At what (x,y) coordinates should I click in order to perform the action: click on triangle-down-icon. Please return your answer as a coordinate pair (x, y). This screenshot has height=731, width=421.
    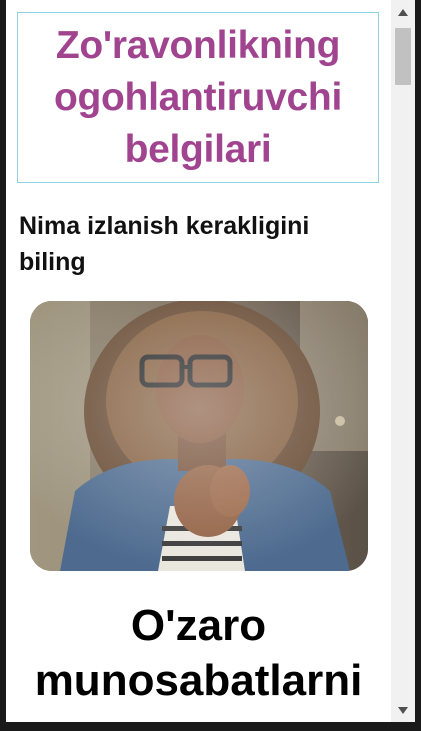
    Looking at the image, I should click on (403, 710).